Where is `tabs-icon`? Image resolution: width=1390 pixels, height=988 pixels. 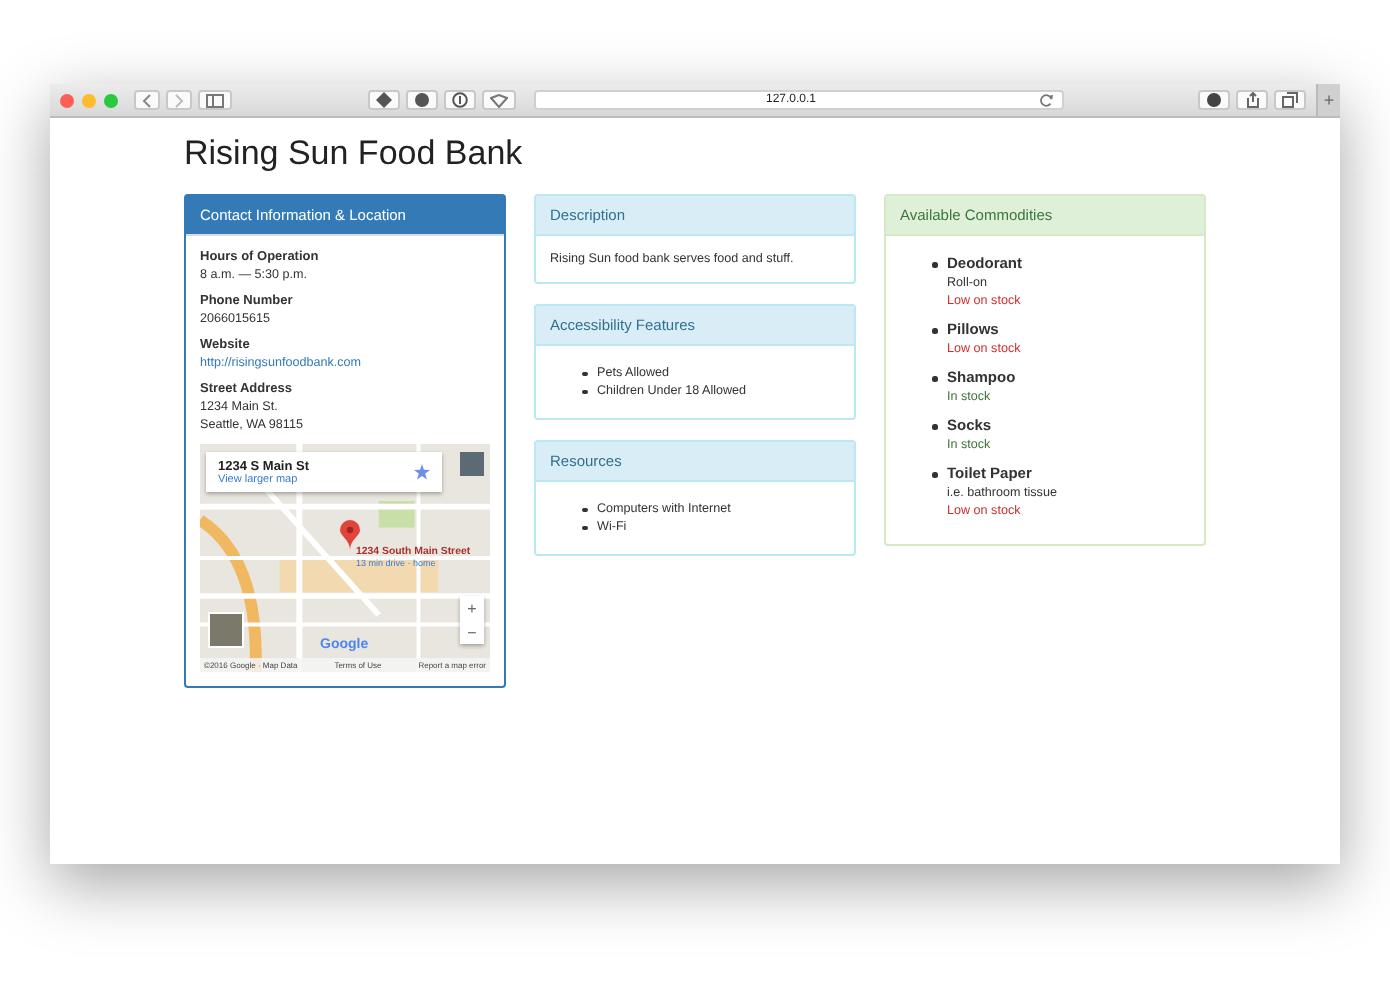 tabs-icon is located at coordinates (1290, 100).